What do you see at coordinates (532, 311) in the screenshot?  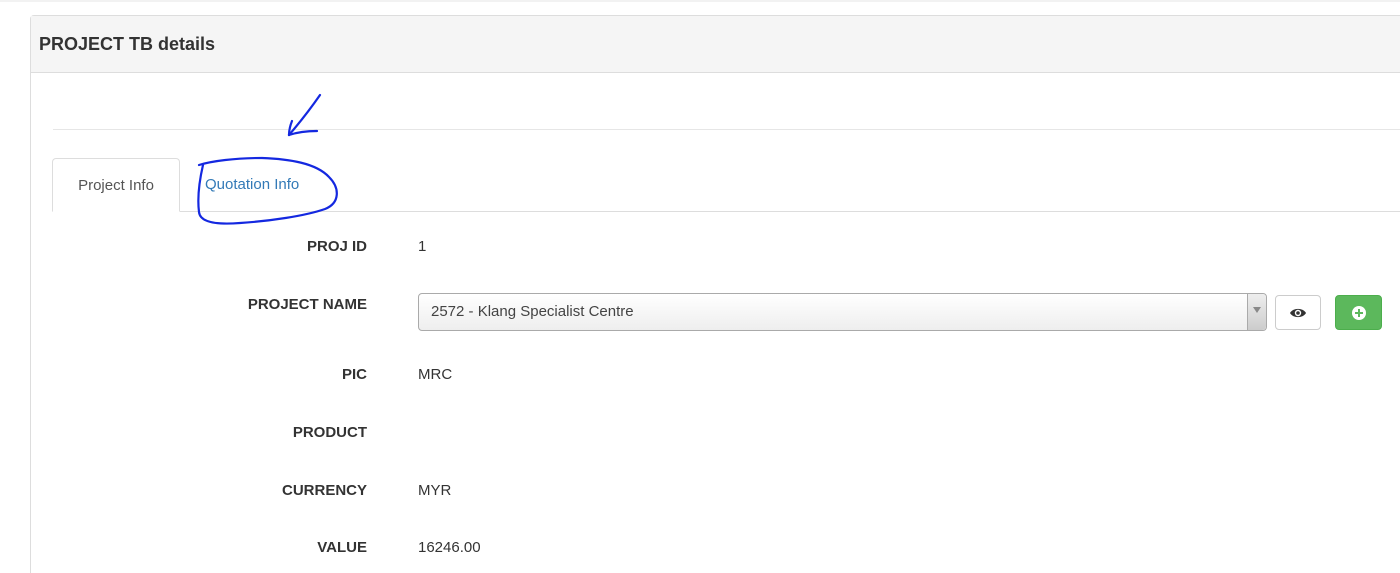 I see `project-name-selected: 2572 - Klang Specialist Centre` at bounding box center [532, 311].